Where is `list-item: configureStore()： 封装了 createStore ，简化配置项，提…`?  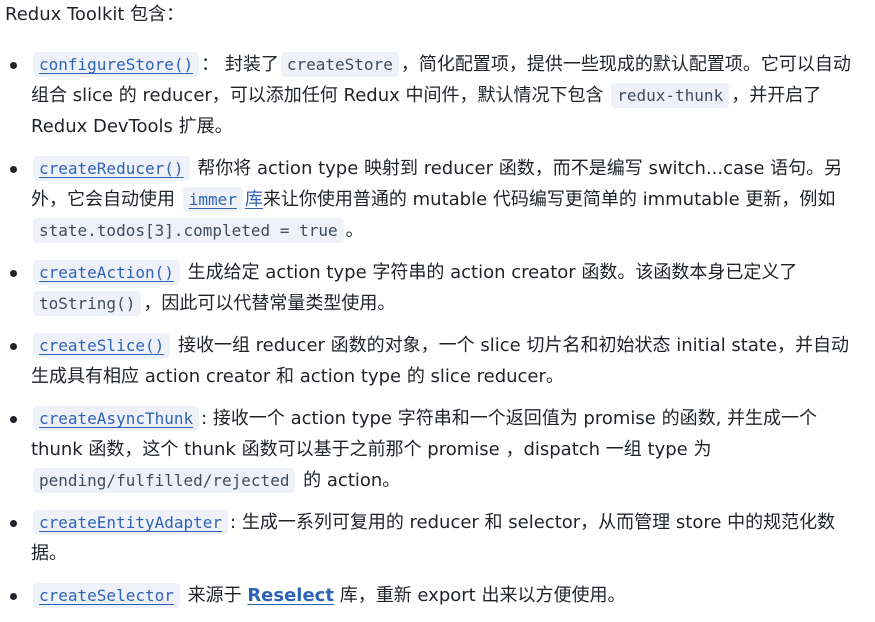 list-item: configureStore()： 封装了 createStore ，简化配置项，提… is located at coordinates (437, 95).